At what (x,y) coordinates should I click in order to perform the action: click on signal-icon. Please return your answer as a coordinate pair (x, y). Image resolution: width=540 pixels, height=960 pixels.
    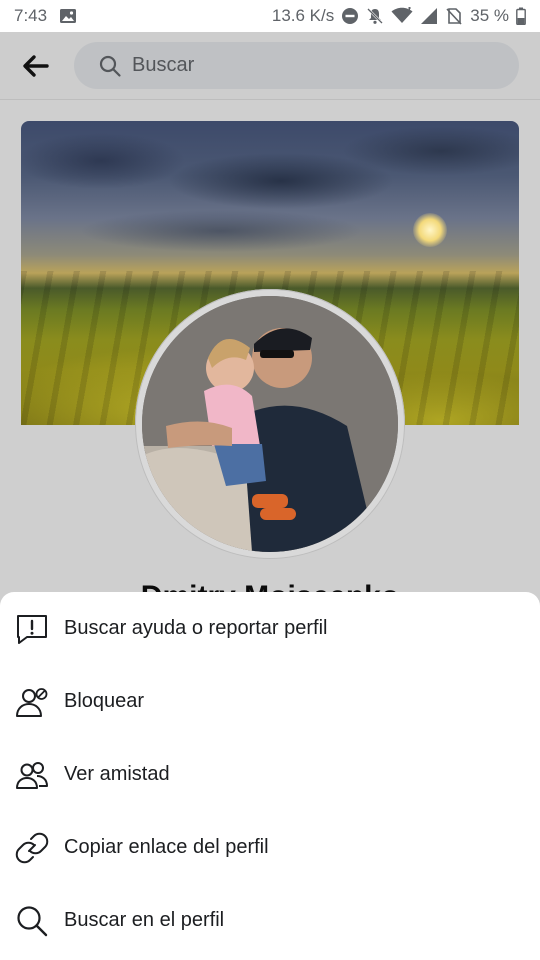
    Looking at the image, I should click on (429, 16).